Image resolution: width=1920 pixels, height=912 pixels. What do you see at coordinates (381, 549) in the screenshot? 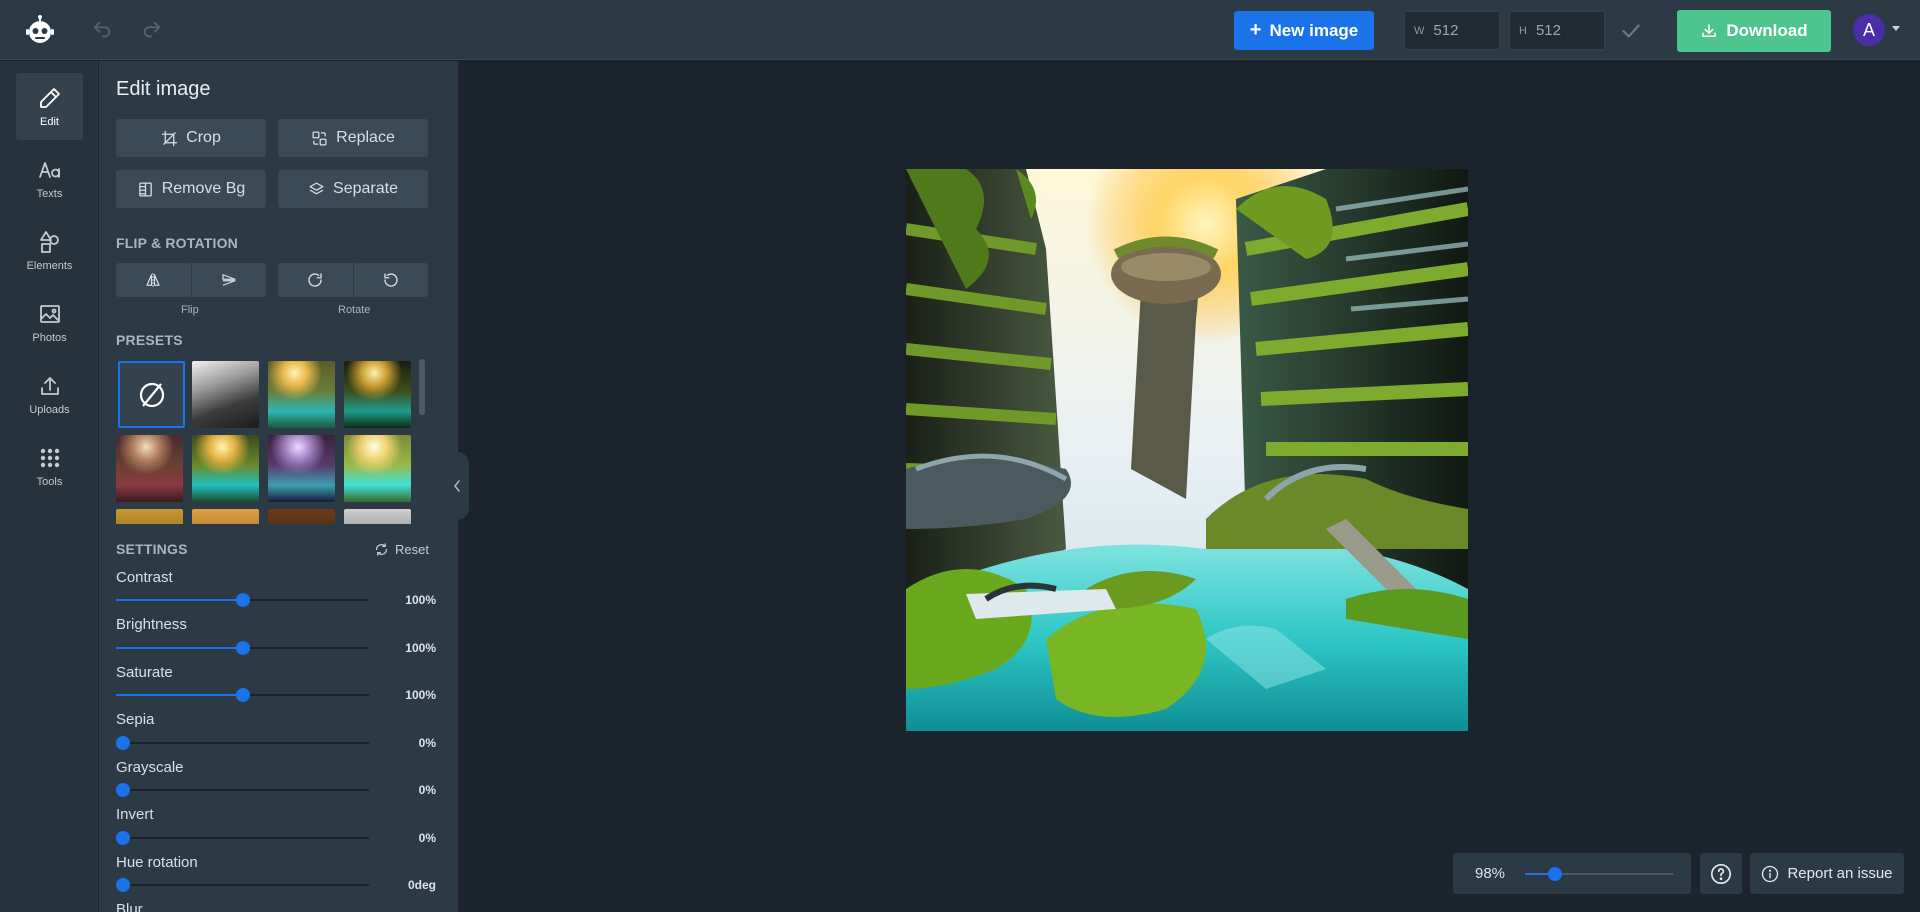
I see `refresh-icon` at bounding box center [381, 549].